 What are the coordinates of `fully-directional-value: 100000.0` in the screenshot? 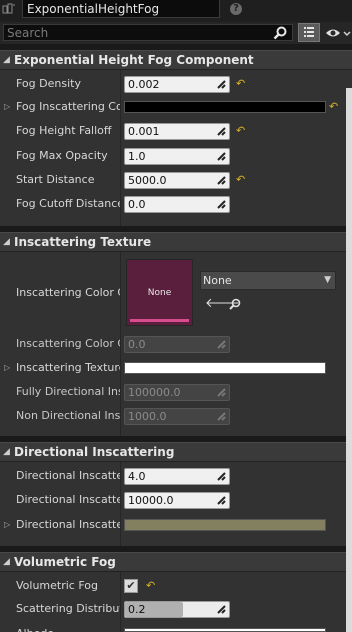 It's located at (154, 392).